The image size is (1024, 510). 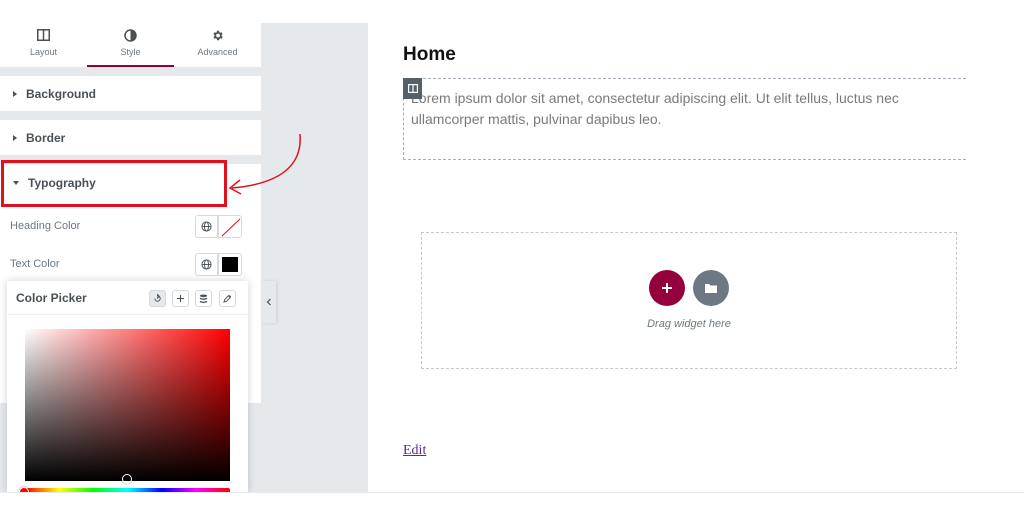 I want to click on bottom-bar, so click(x=512, y=501).